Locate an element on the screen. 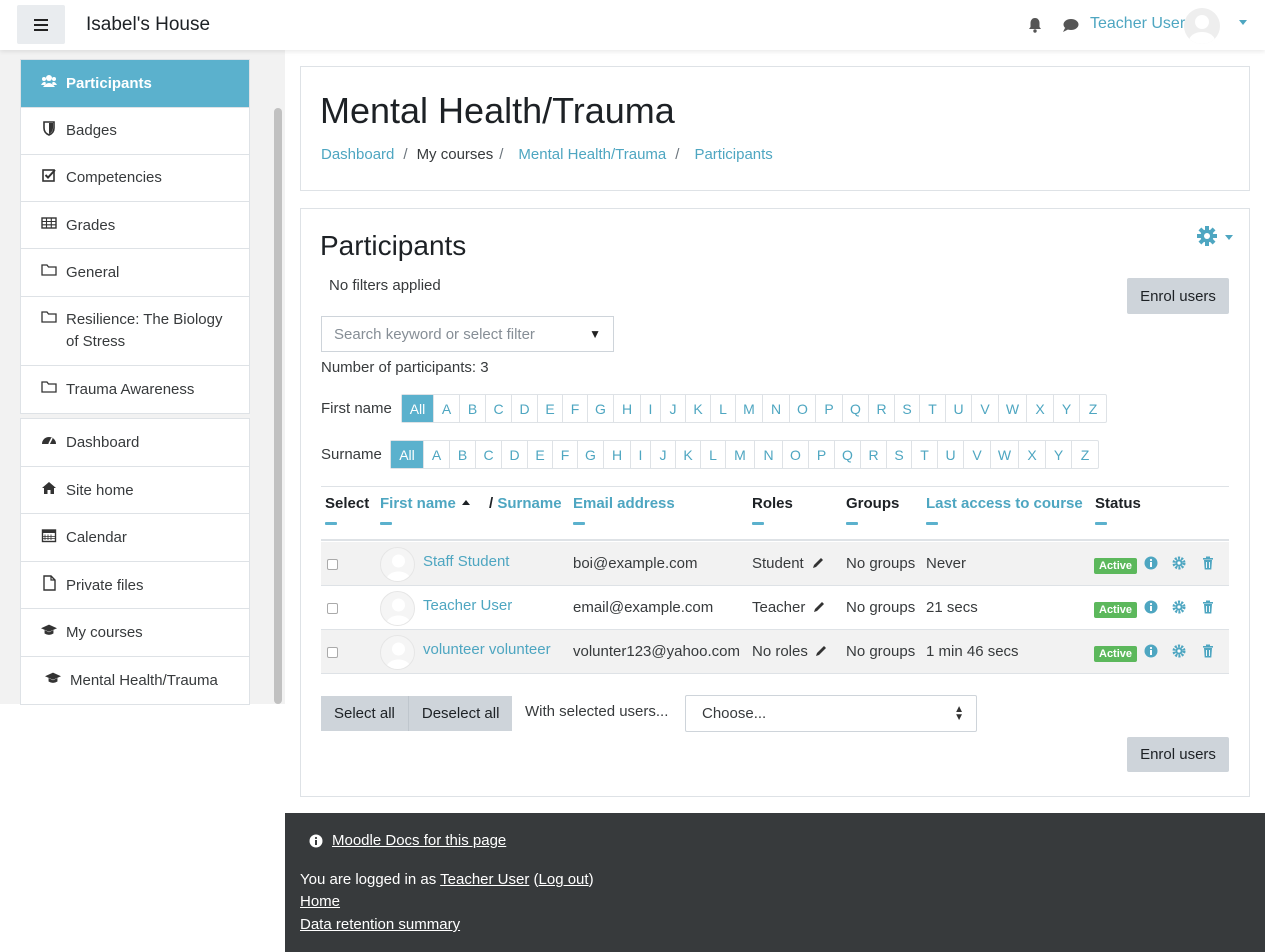 Image resolution: width=1265 pixels, height=952 pixels. firstname-letter-x: X is located at coordinates (1040, 408).